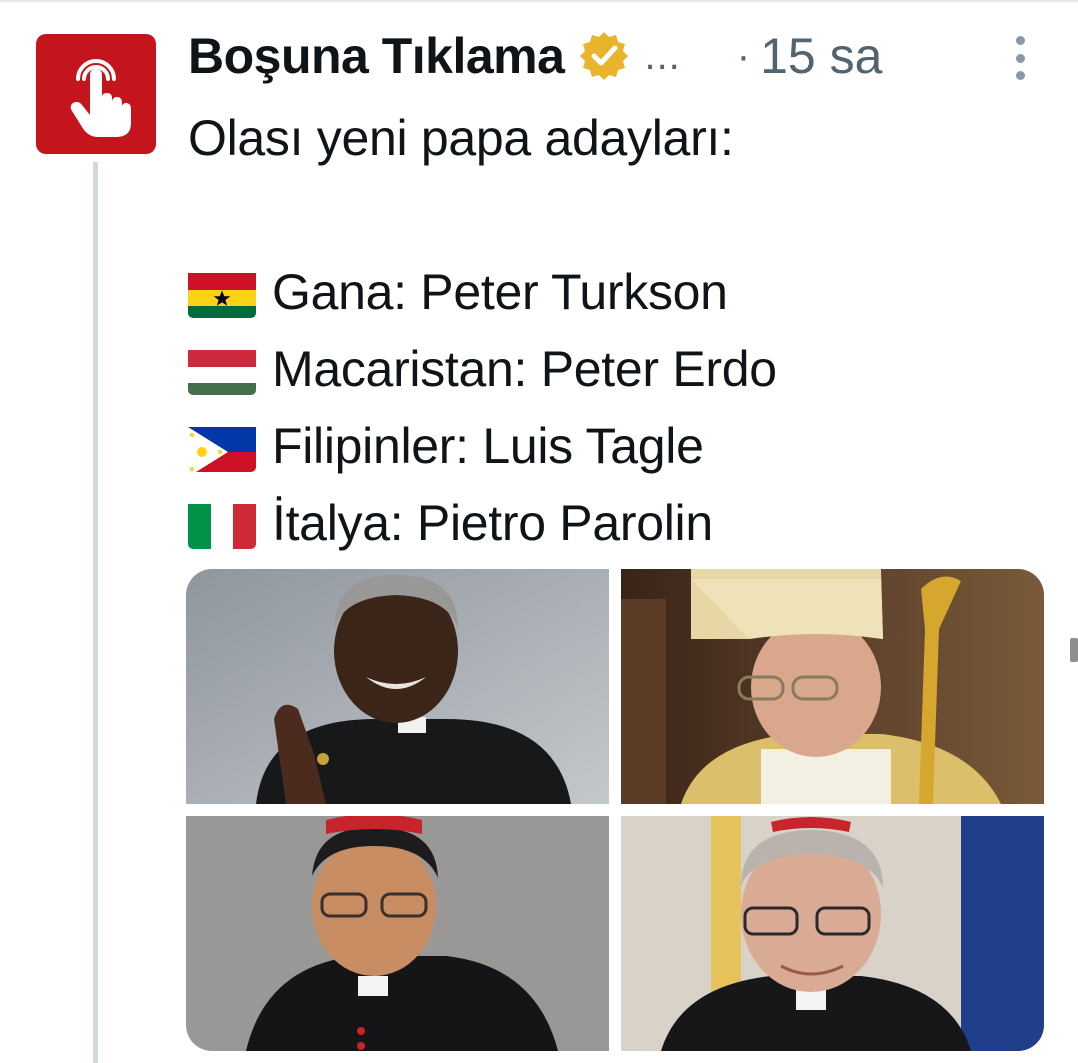 This screenshot has height=1063, width=1078. Describe the element at coordinates (397, 933) in the screenshot. I see `photo-luis-tagle` at that location.